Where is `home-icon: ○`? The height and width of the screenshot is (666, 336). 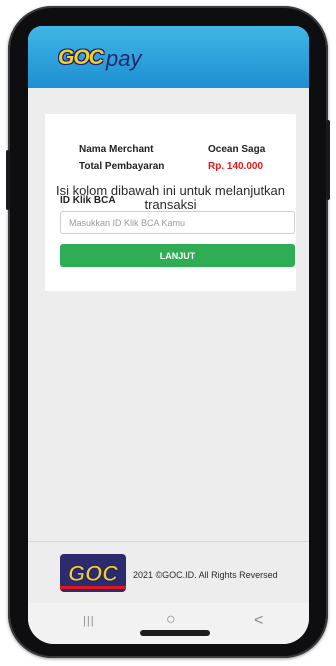
home-icon: ○ is located at coordinates (171, 620).